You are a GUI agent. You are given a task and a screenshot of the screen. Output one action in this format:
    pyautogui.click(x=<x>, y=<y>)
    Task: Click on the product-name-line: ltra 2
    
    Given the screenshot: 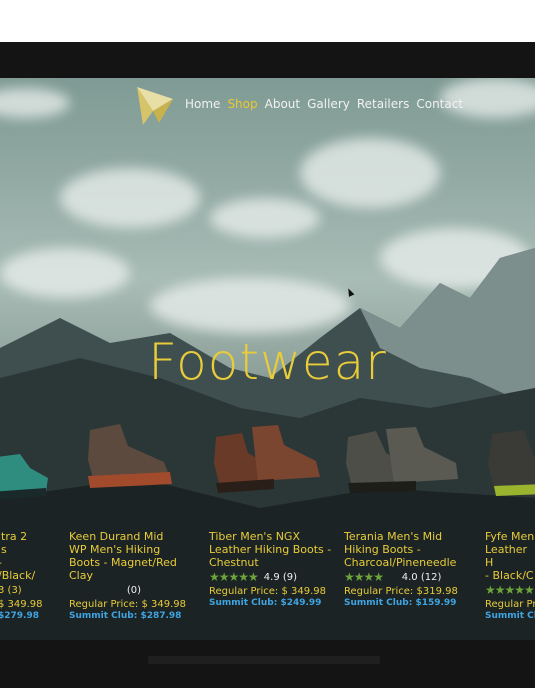 What is the action you would take?
    pyautogui.click(x=14, y=536)
    